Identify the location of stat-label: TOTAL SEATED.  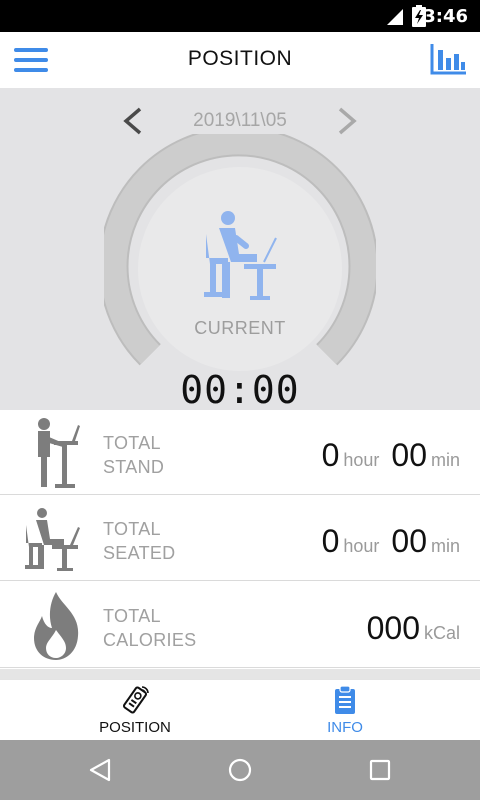
(139, 541).